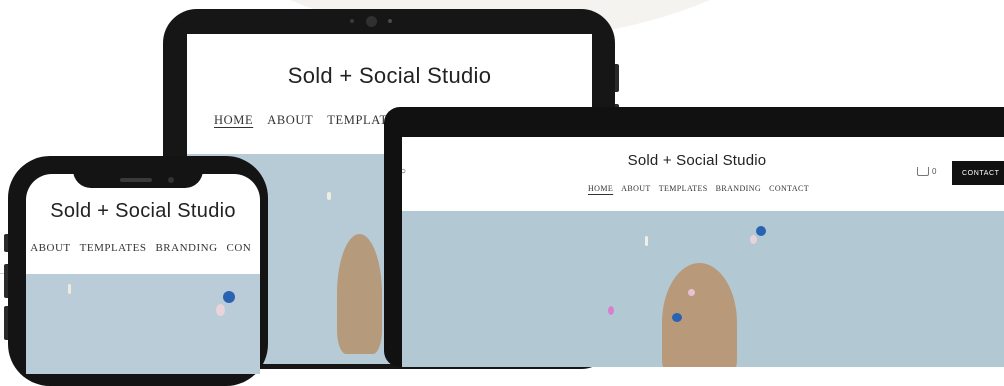 The width and height of the screenshot is (1004, 386). I want to click on phone-volume-down, so click(6, 323).